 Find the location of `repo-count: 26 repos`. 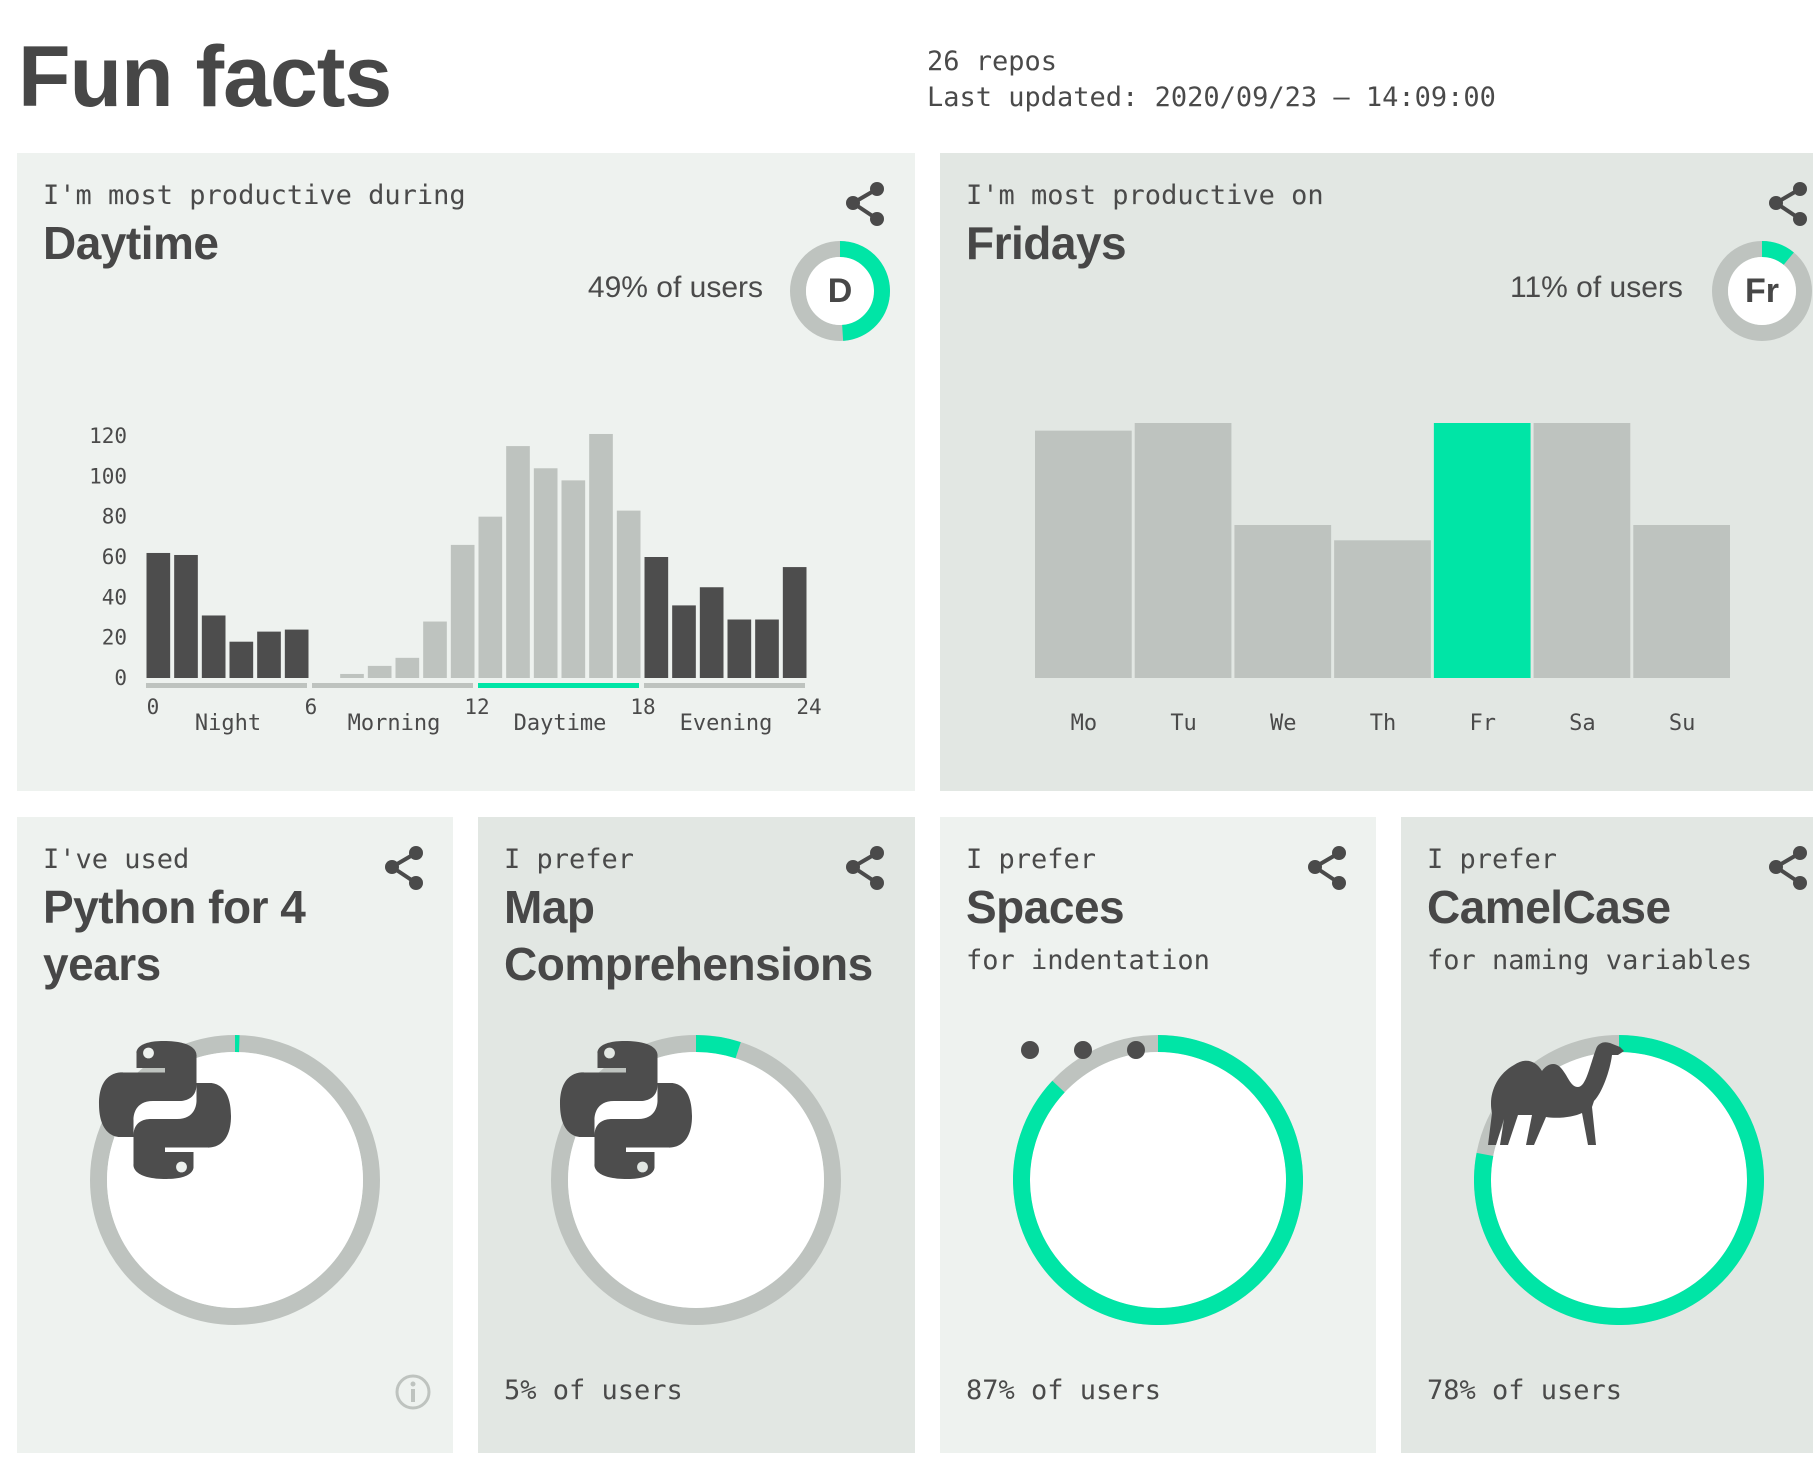

repo-count: 26 repos is located at coordinates (992, 61).